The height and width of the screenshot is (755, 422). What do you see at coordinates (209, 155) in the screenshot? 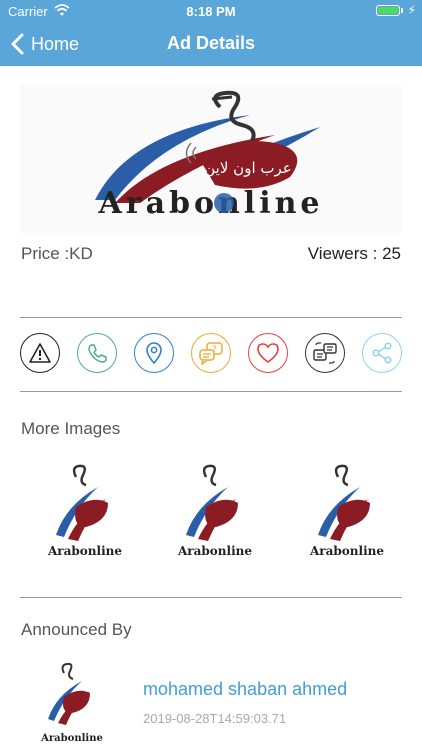
I see `arabonline-logo: عرب اون لاين Arabonline` at bounding box center [209, 155].